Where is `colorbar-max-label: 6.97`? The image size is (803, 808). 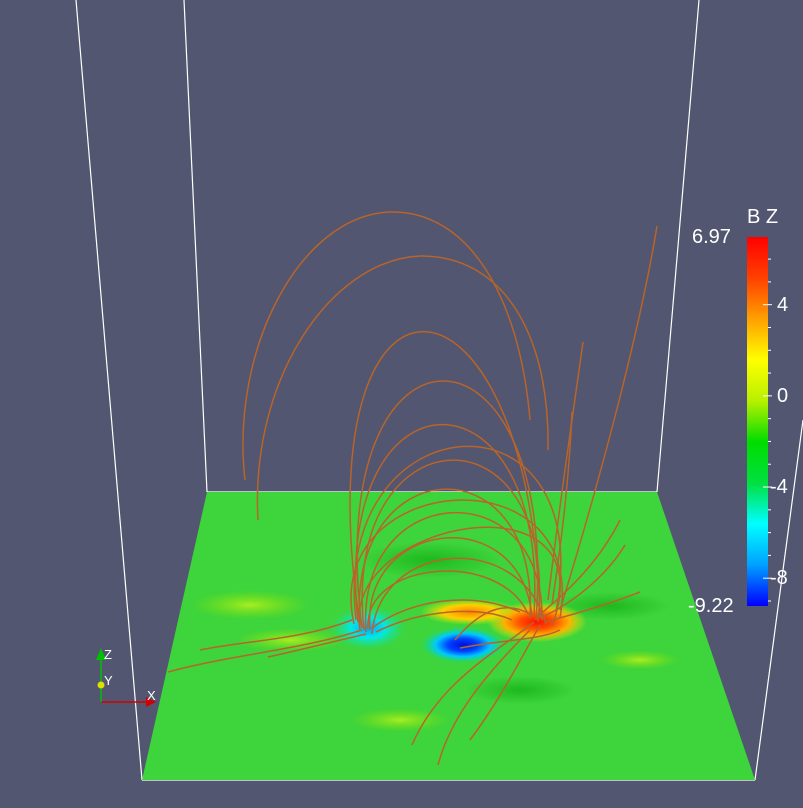 colorbar-max-label: 6.97 is located at coordinates (711, 237).